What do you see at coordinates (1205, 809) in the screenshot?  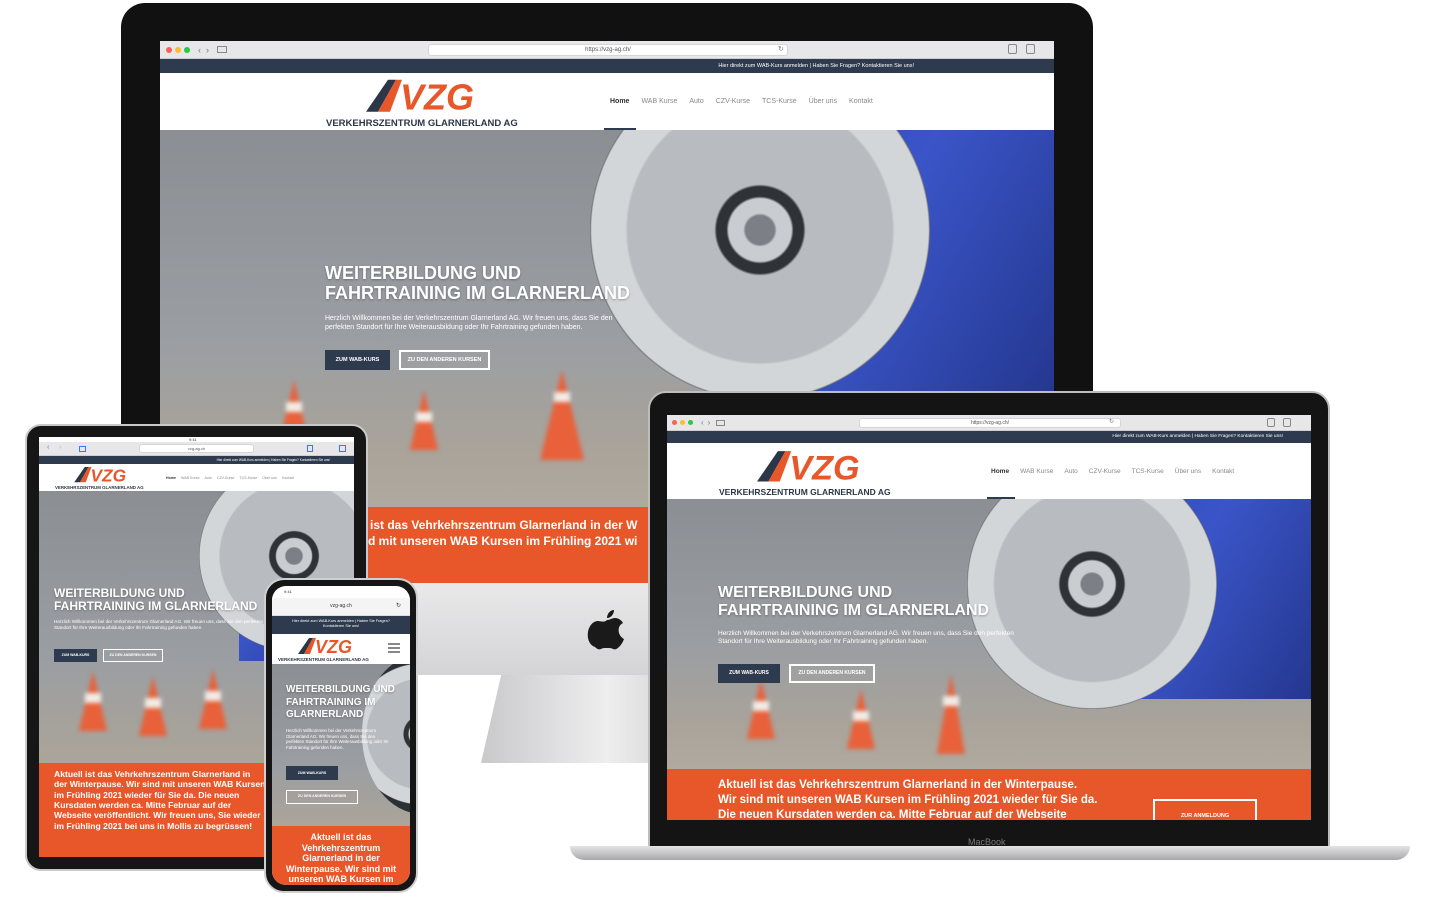 I see `zur-anmeldung-button: ZUR ANMELDUNG` at bounding box center [1205, 809].